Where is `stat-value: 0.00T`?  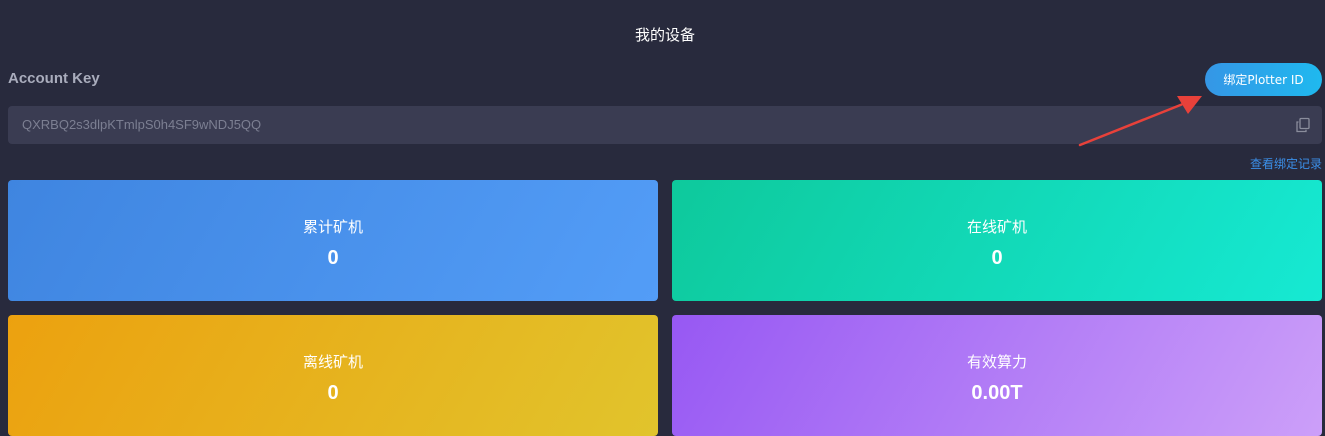 stat-value: 0.00T is located at coordinates (997, 392).